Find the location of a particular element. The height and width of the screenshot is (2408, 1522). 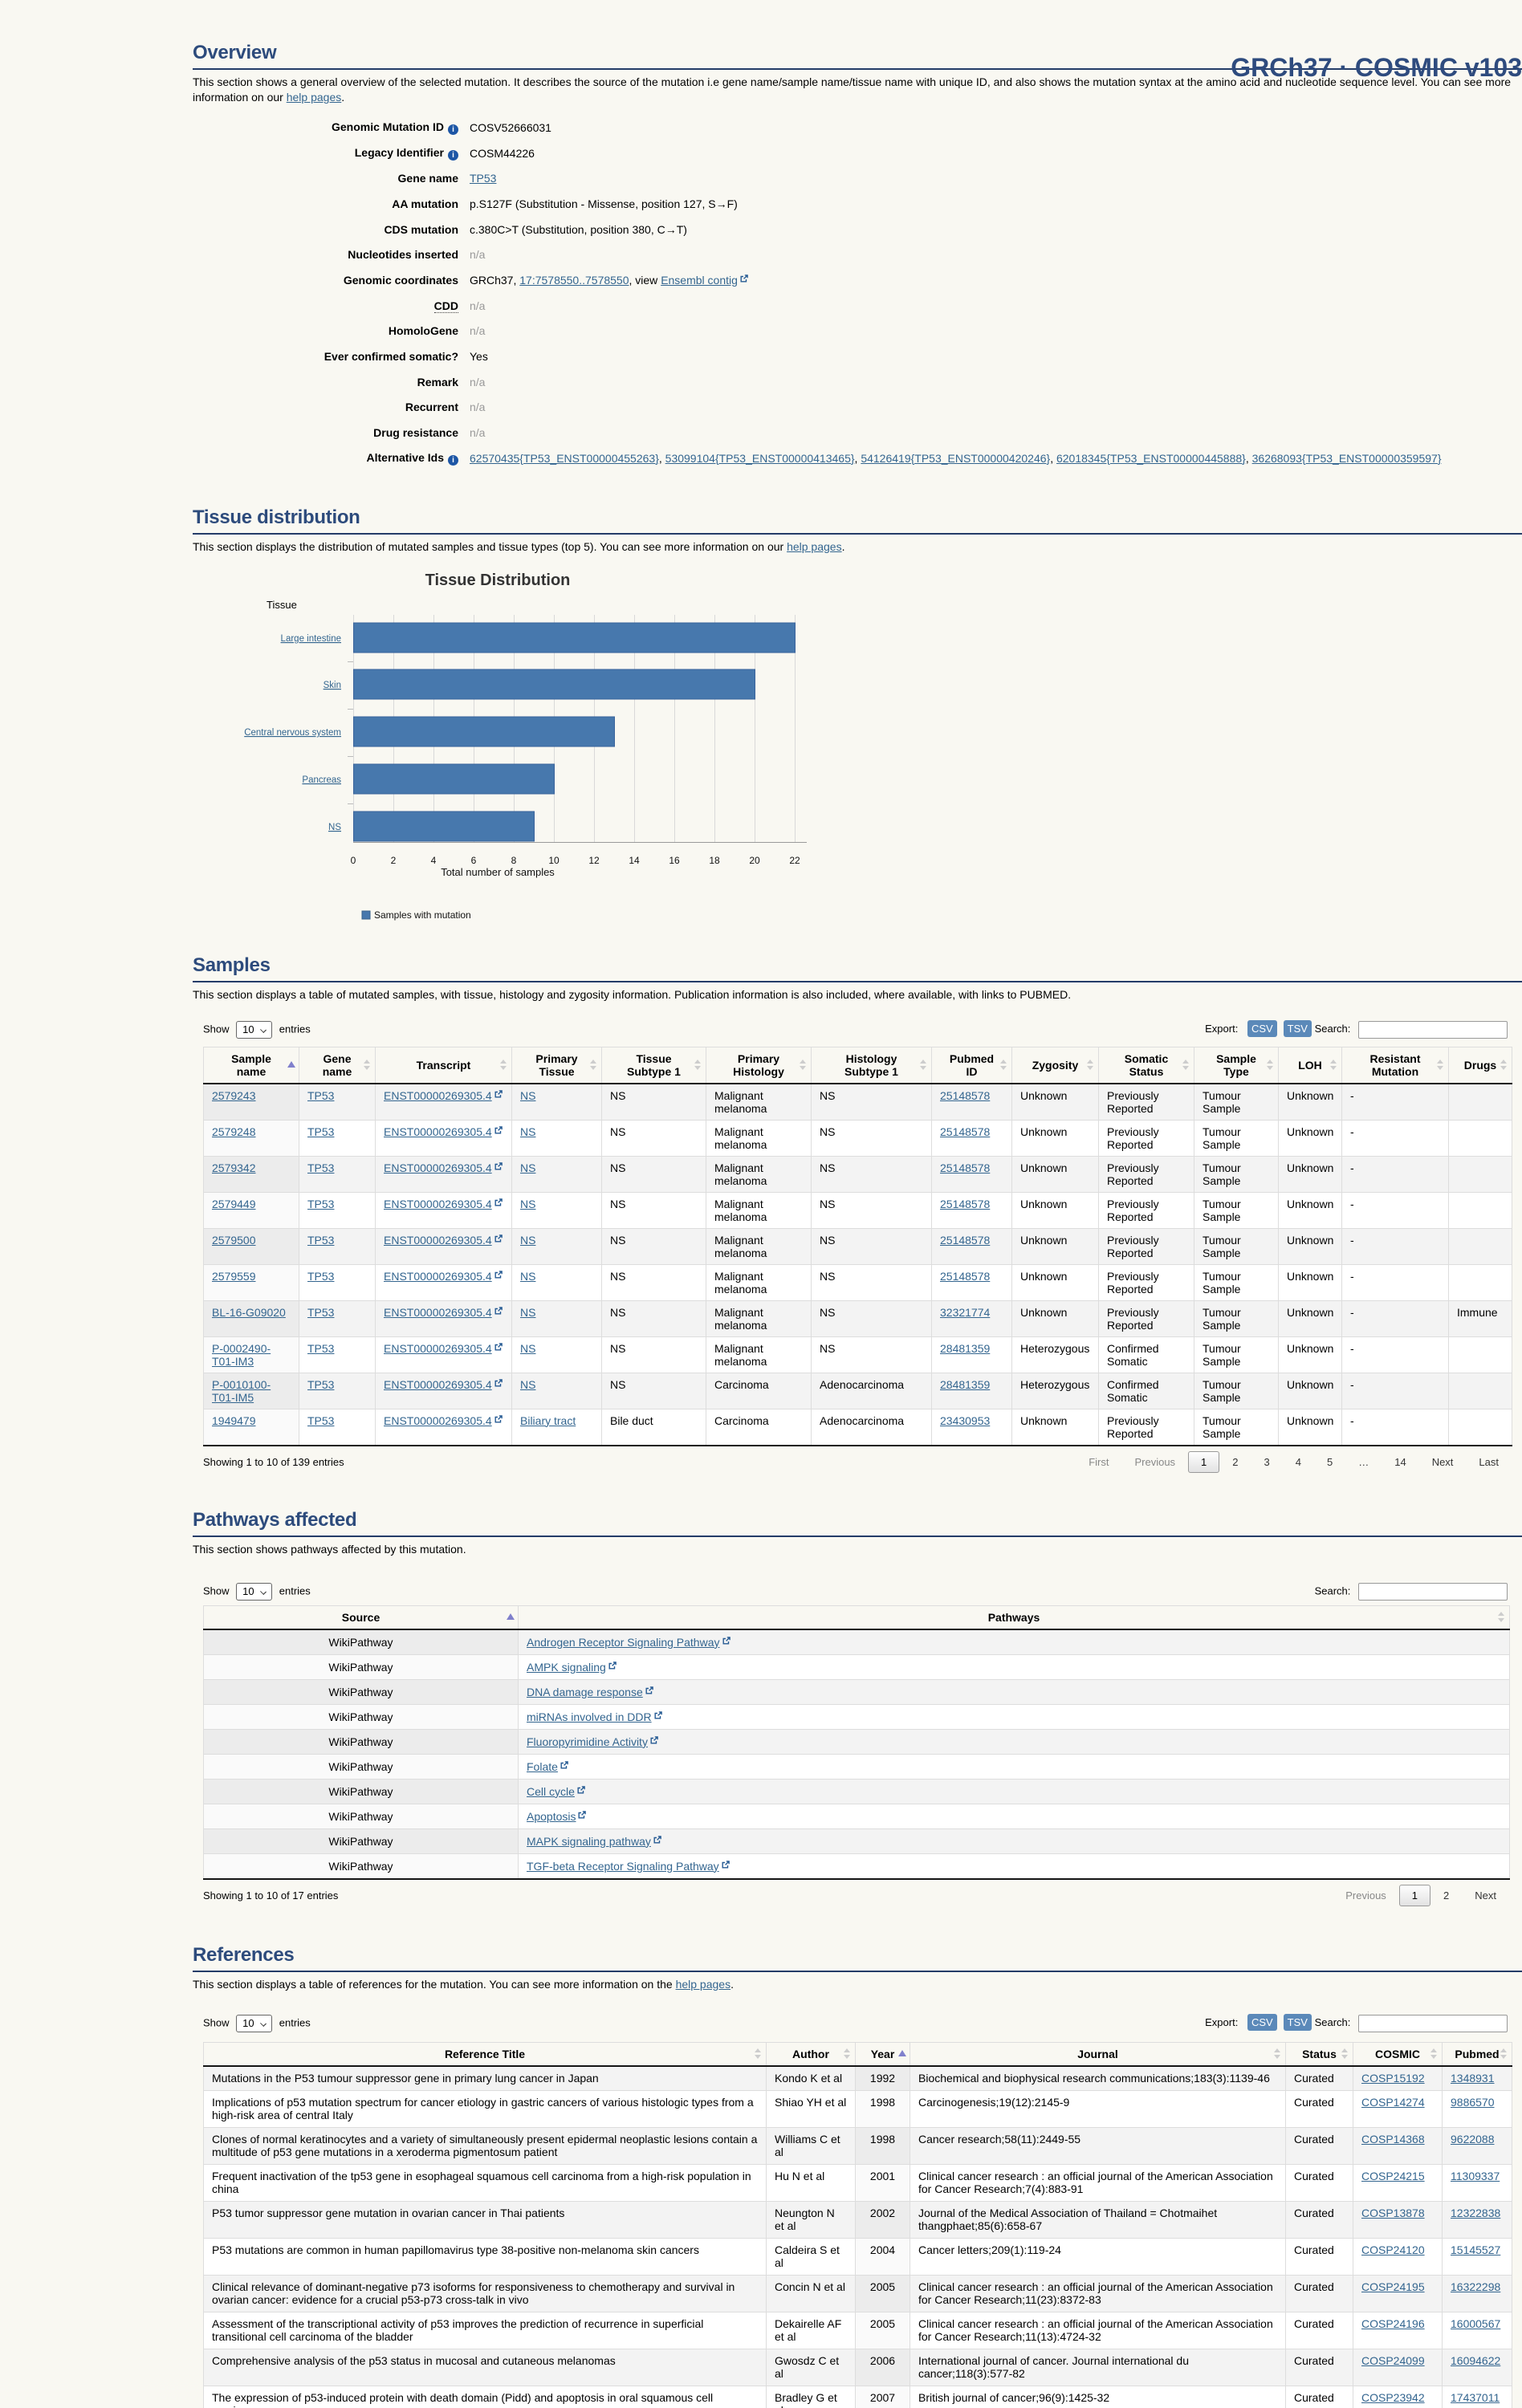

svg-text: Total number of samples is located at coordinates (498, 872).